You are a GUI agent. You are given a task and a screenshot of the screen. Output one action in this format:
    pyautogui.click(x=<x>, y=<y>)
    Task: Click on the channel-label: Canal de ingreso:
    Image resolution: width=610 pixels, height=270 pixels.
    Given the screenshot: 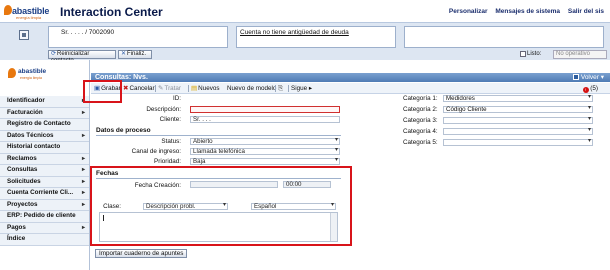 What is the action you would take?
    pyautogui.click(x=156, y=151)
    